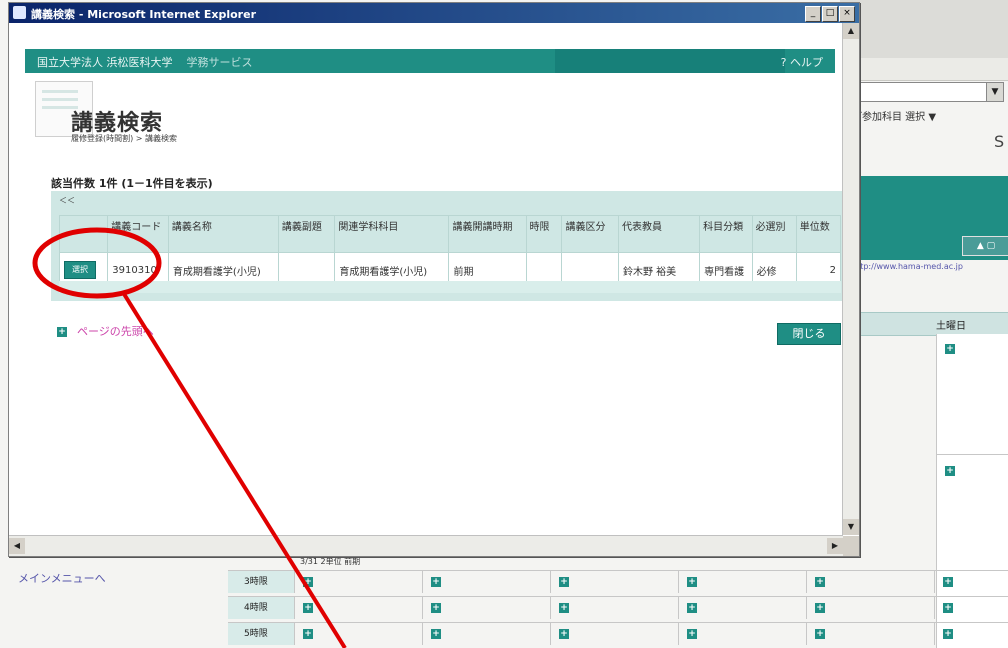 The height and width of the screenshot is (648, 1008). I want to click on result-count: 該当件数 1件 (1－1件目を表示), so click(132, 183).